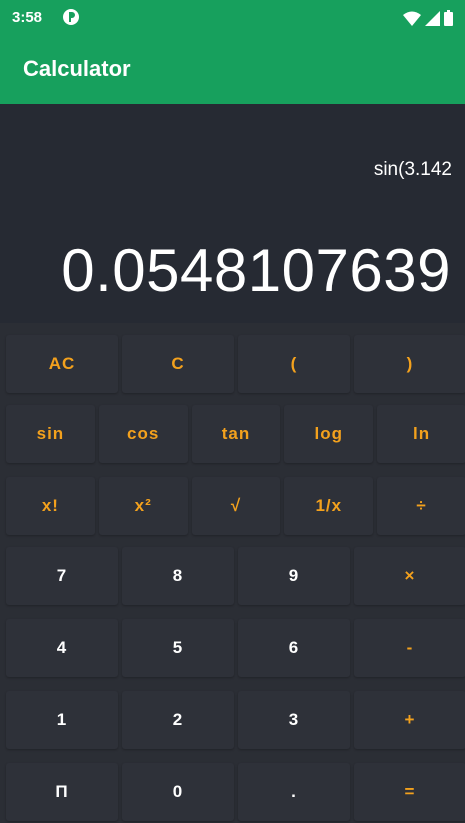 This screenshot has height=823, width=465. I want to click on digit-1-button: 1, so click(62, 720).